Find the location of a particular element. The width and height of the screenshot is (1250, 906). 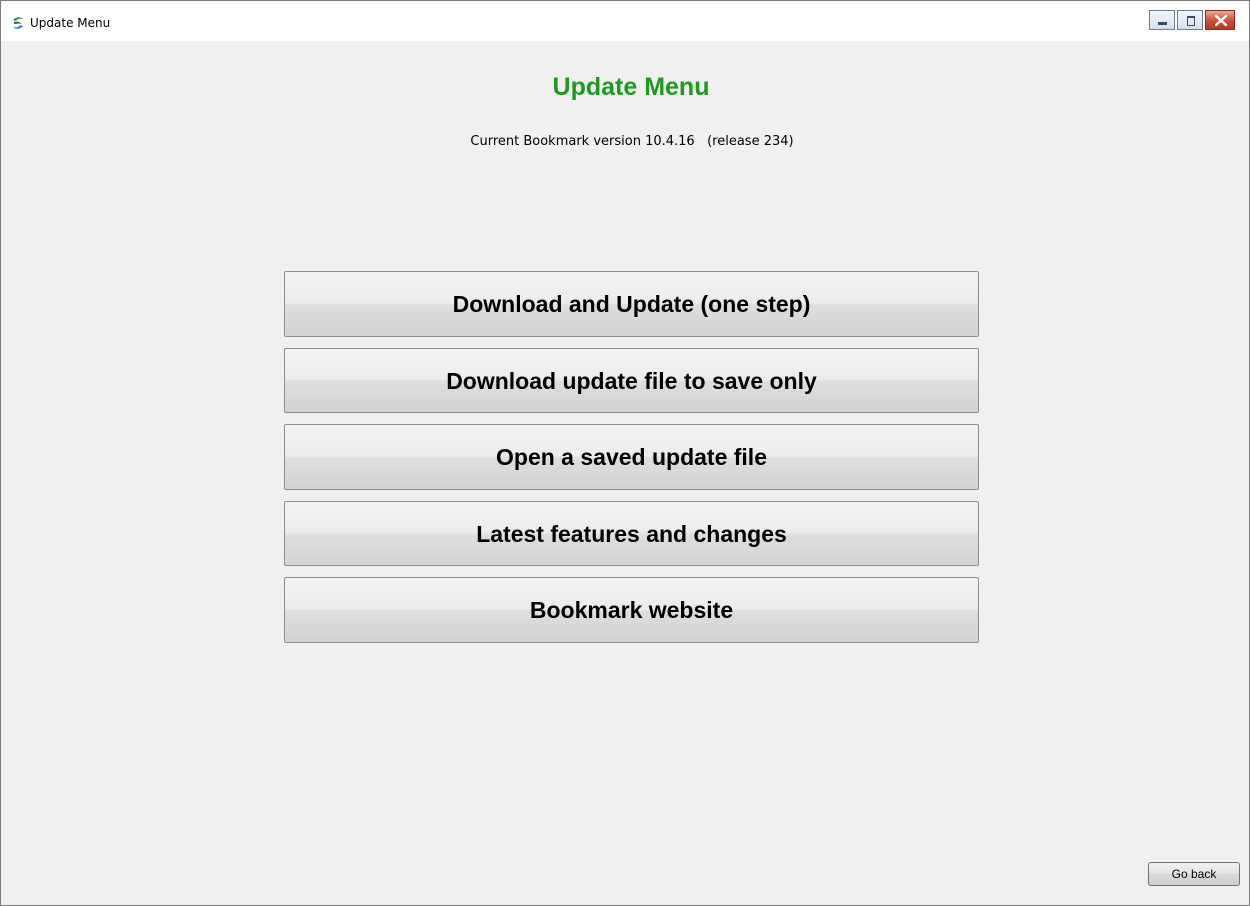

window-controls is located at coordinates (1192, 20).